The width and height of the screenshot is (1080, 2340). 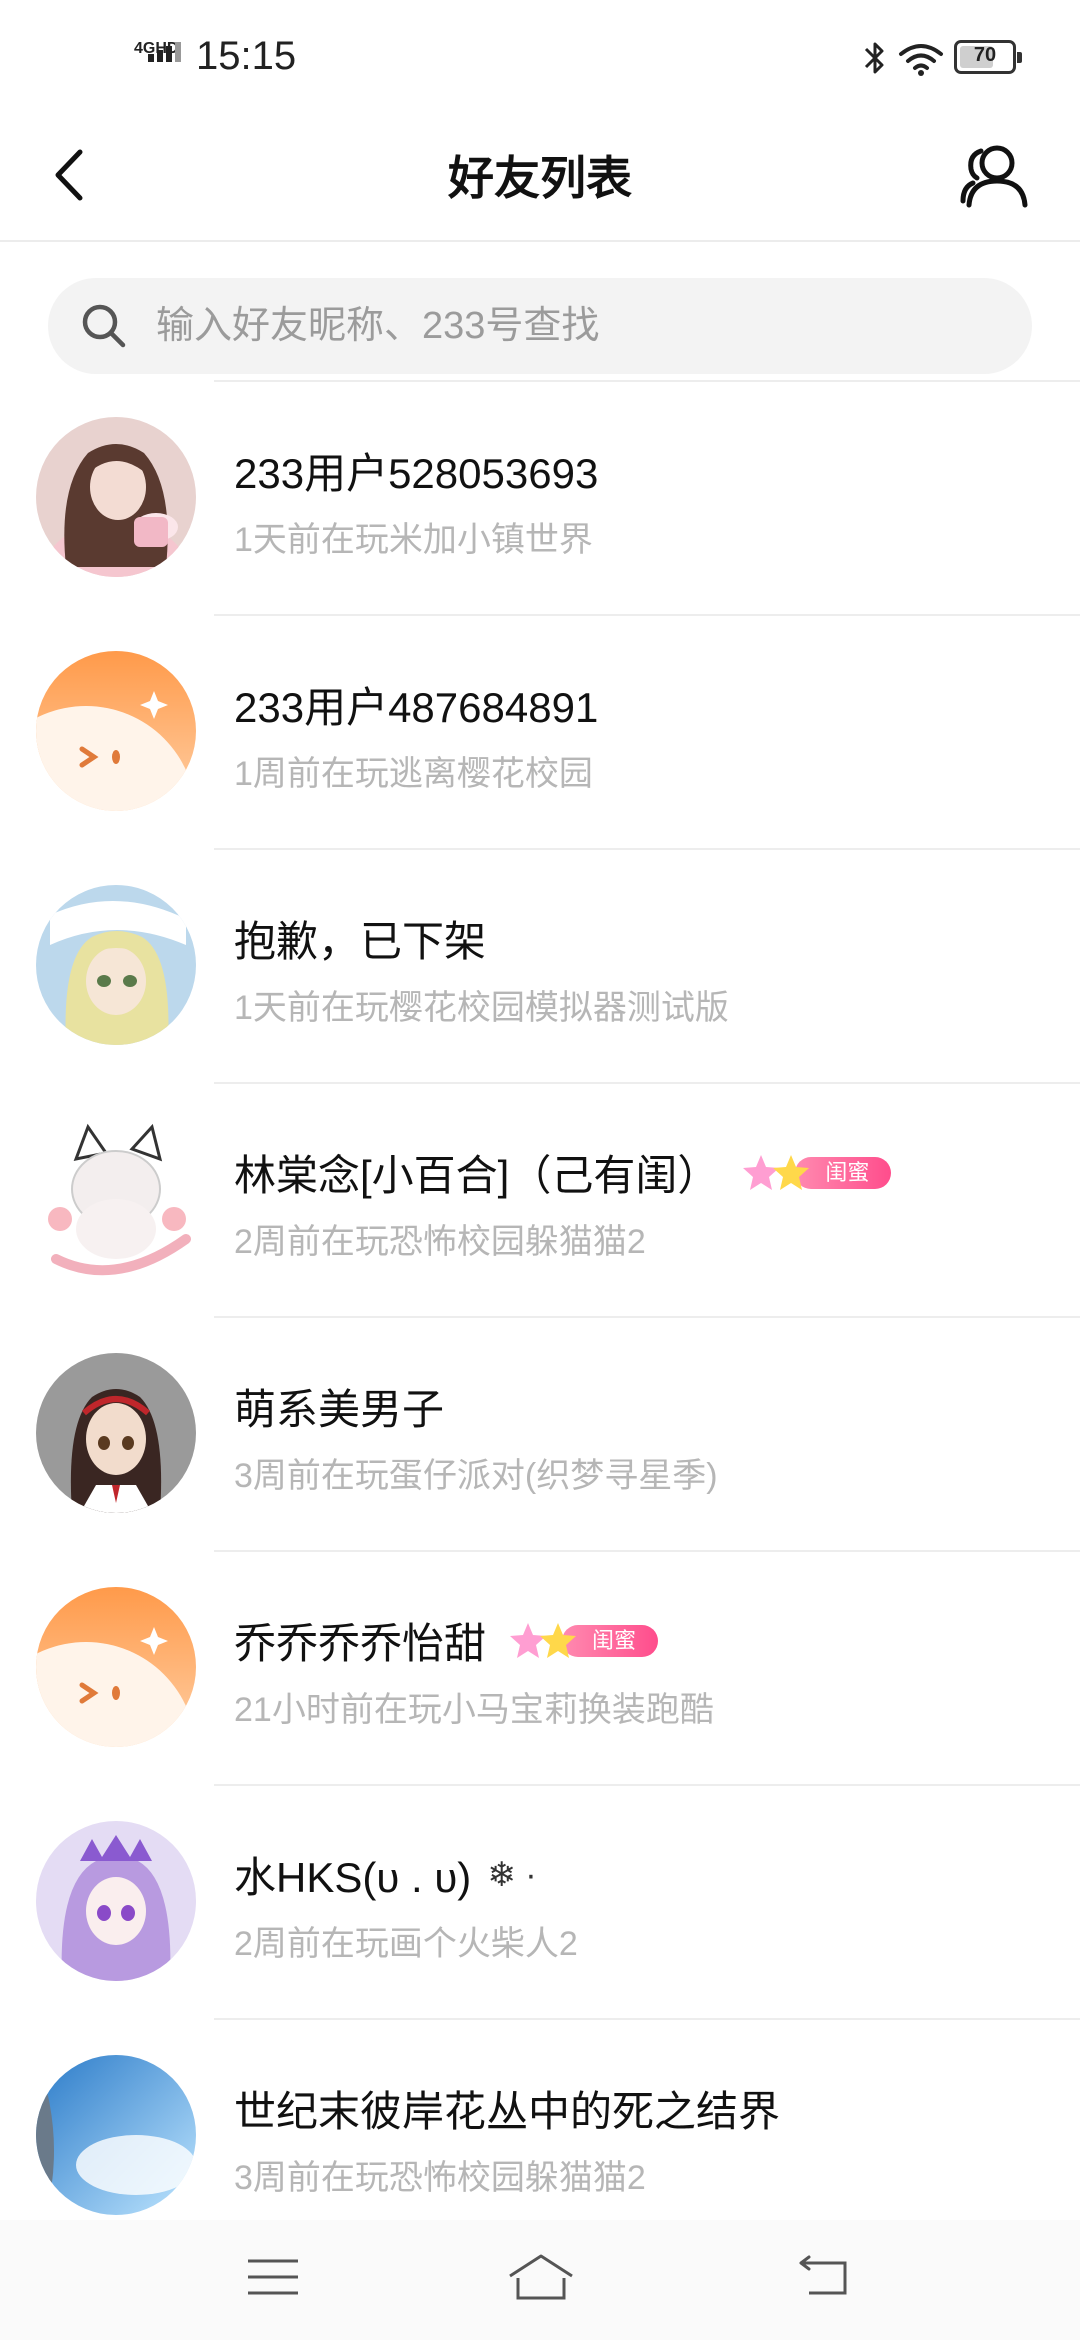 I want to click on friend-status: 1周前在玩逃离樱花校园, so click(x=413, y=774).